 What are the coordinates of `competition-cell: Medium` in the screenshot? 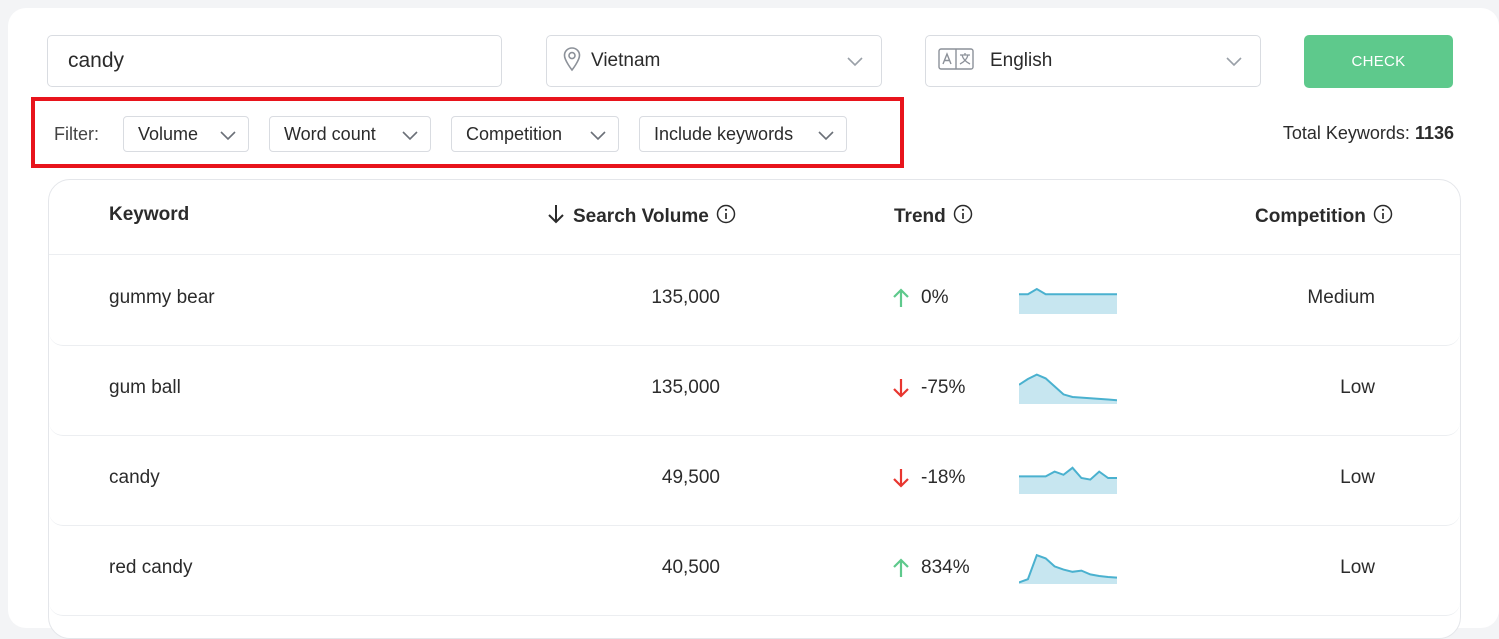 It's located at (1341, 297).